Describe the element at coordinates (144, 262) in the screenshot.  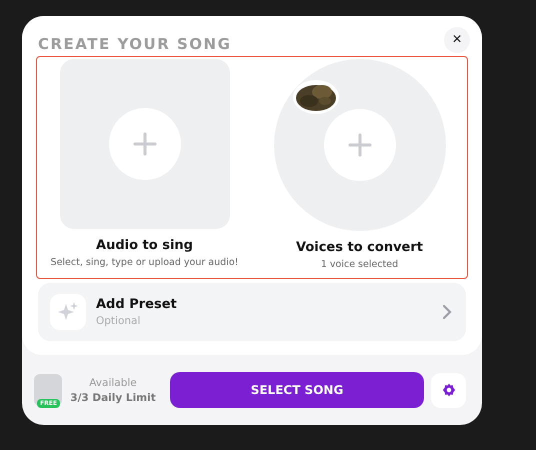
I see `source-subtitle: Select, sing, type or upload your audio!` at that location.